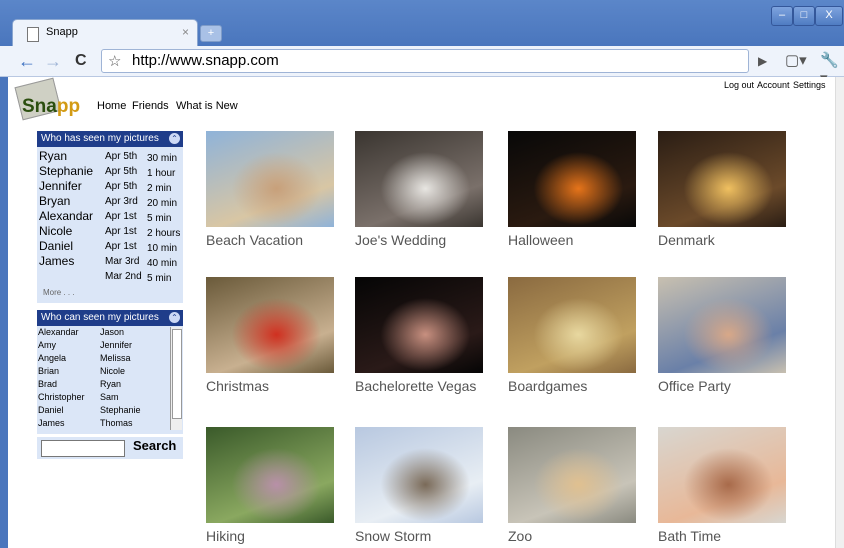  What do you see at coordinates (47, 345) in the screenshot?
I see `friend-name: Amy` at bounding box center [47, 345].